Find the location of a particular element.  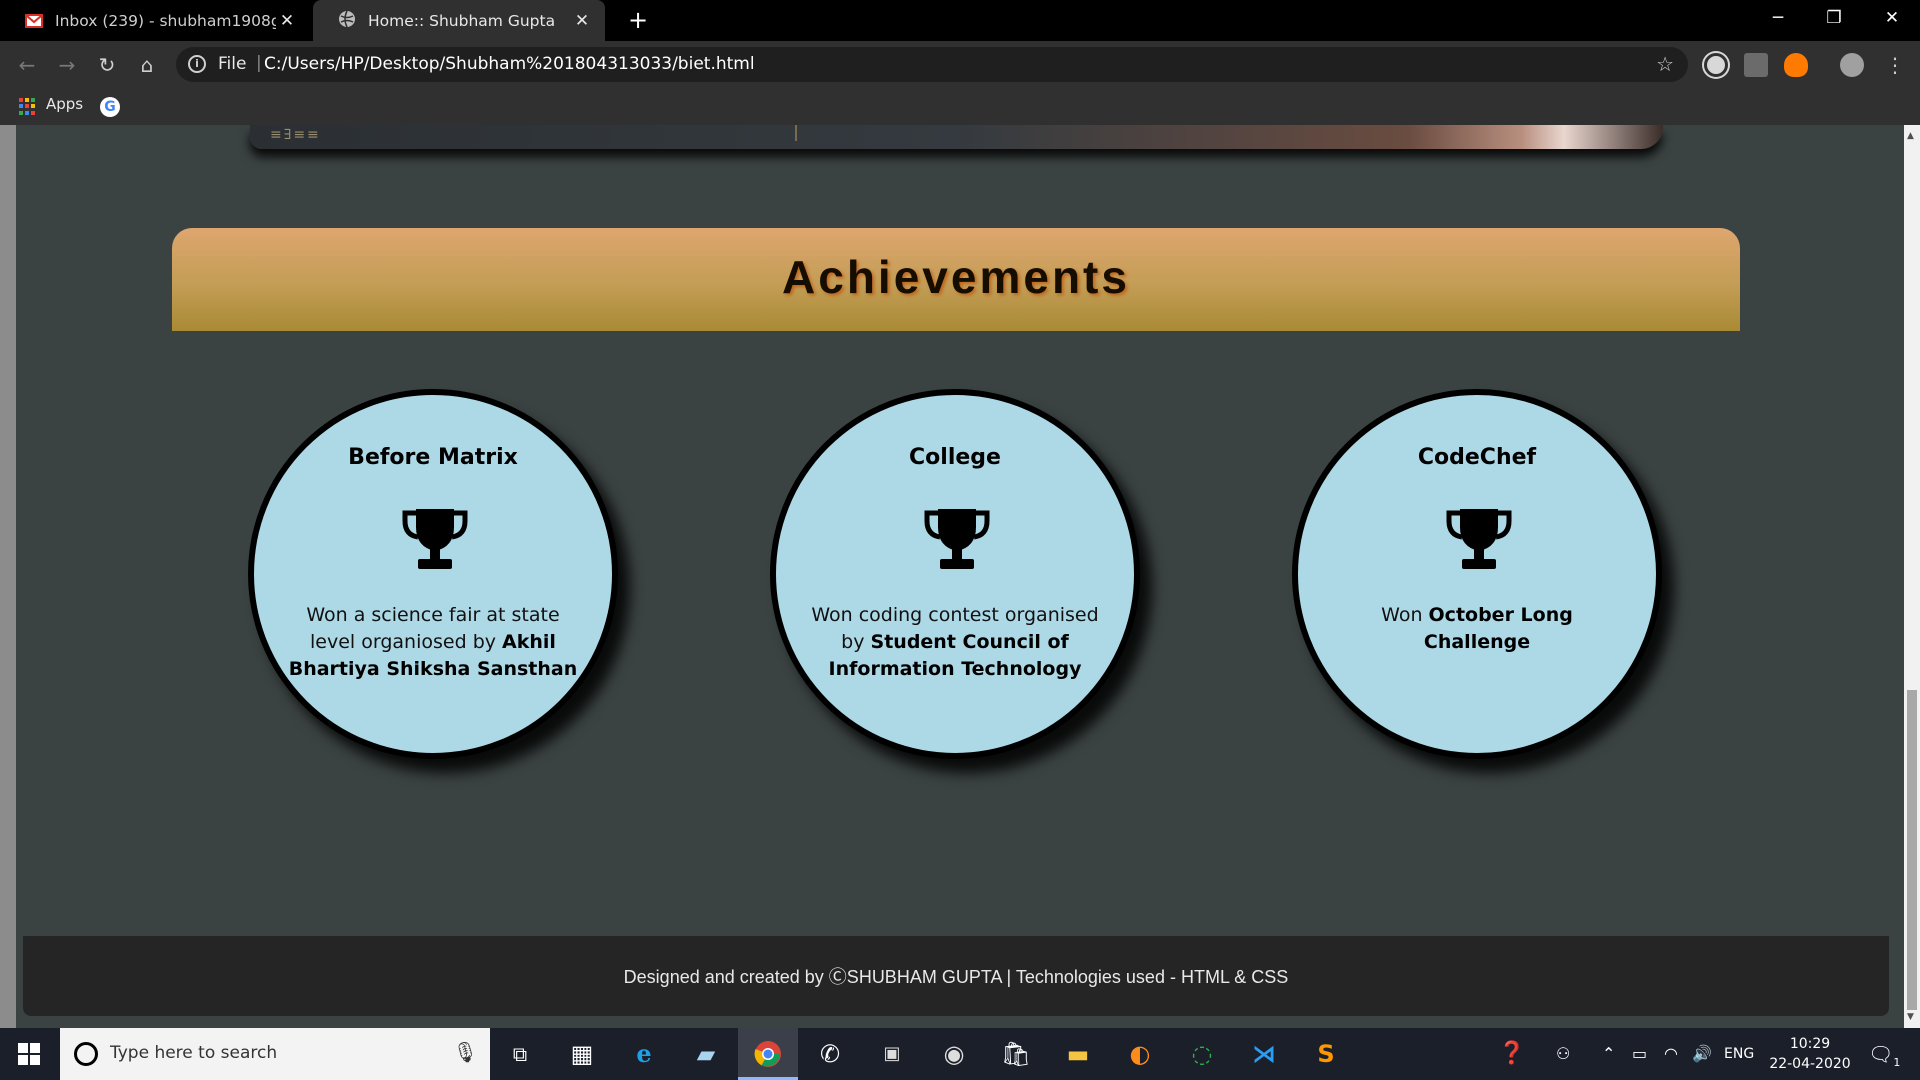

vertical-scrollbar: ▲ ▼ is located at coordinates (1912, 576).